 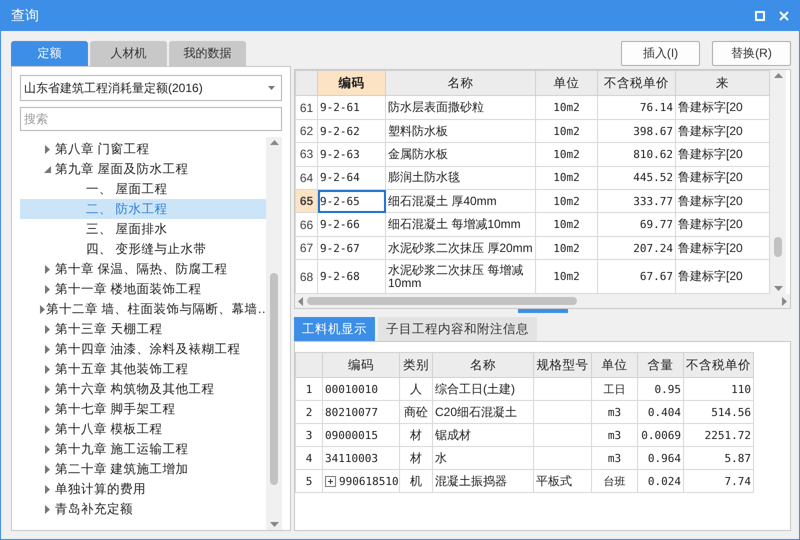 I want to click on tree-item: 第十三章 天棚工程, so click(x=143, y=329).